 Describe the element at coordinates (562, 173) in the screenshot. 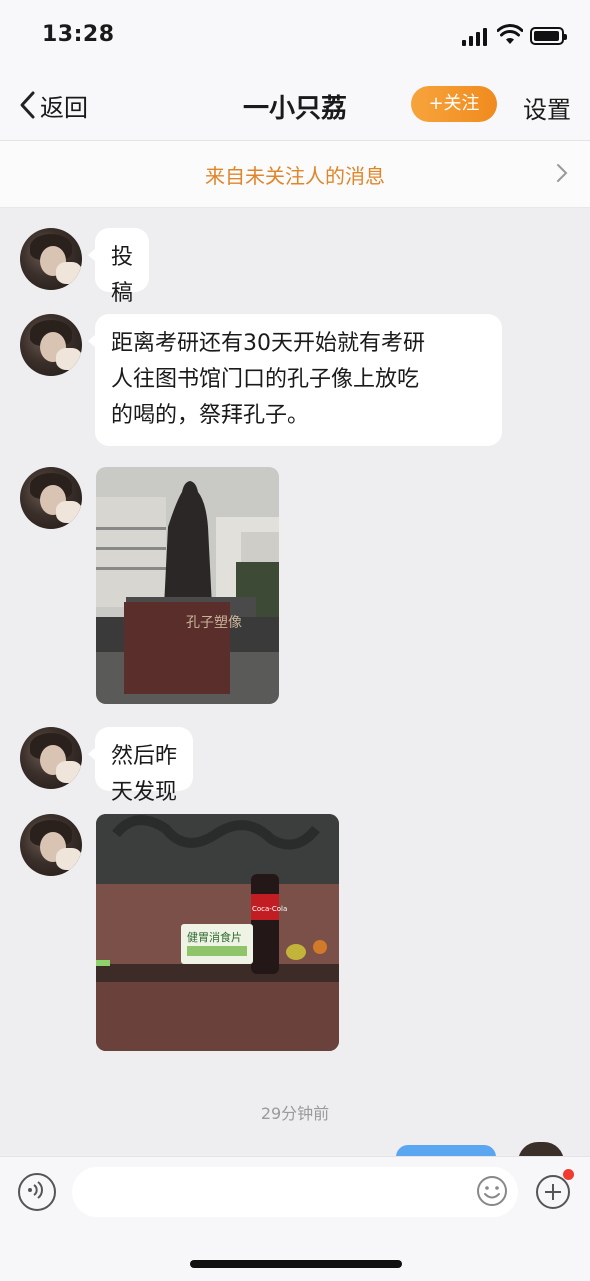

I see `chevron-right-icon` at that location.